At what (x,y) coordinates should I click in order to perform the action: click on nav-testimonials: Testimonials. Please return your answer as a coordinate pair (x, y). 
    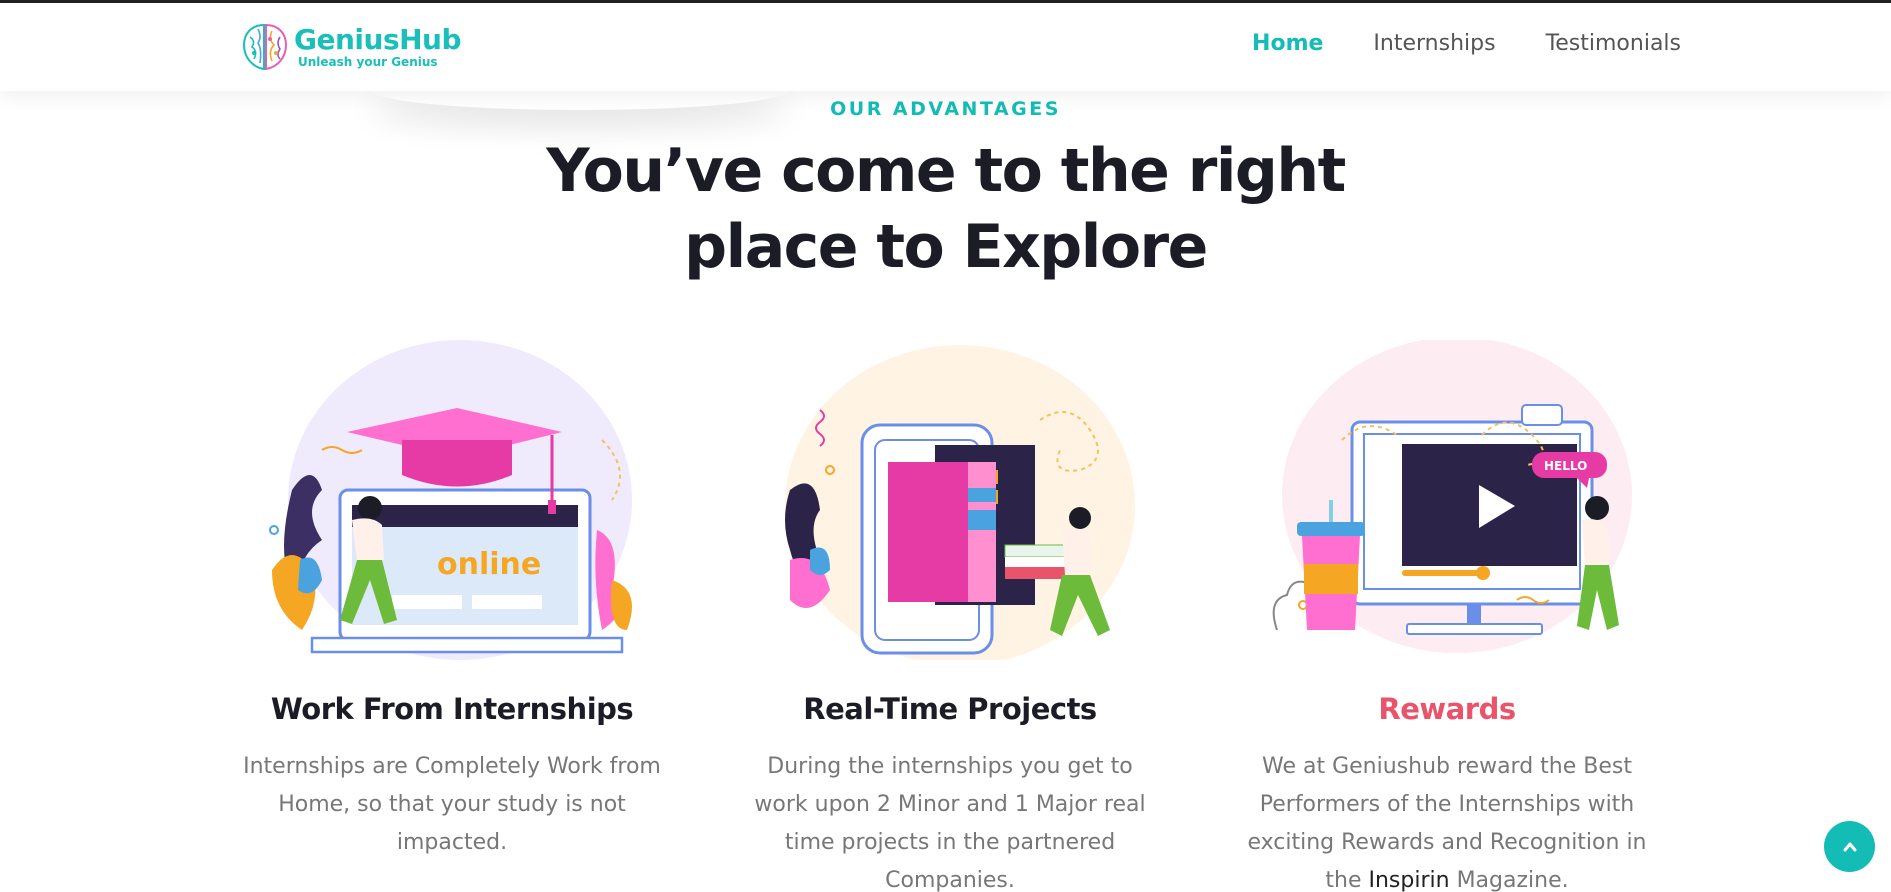
    Looking at the image, I should click on (1613, 43).